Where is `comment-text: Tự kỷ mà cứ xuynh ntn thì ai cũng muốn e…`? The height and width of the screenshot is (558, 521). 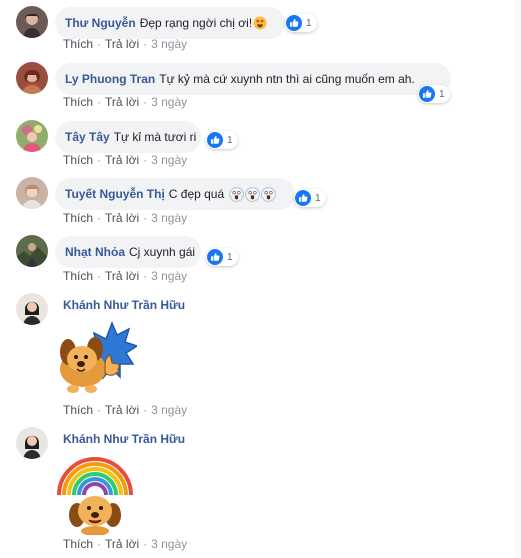 comment-text: Tự kỷ mà cứ xuynh ntn thì ai cũng muốn e… is located at coordinates (287, 79).